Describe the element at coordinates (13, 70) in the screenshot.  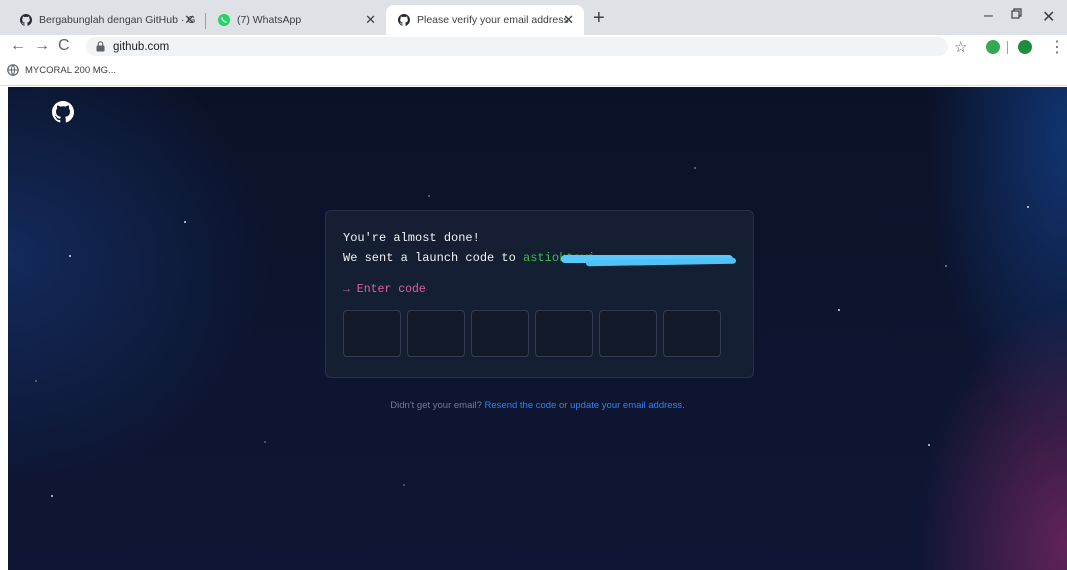
I see `globe-icon` at that location.